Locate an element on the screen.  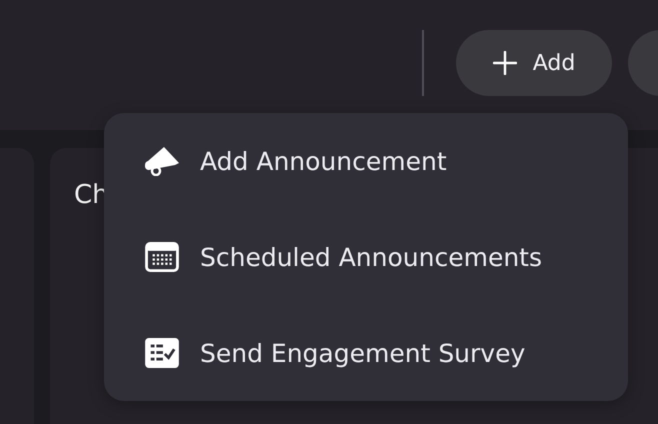
plus-icon is located at coordinates (504, 63).